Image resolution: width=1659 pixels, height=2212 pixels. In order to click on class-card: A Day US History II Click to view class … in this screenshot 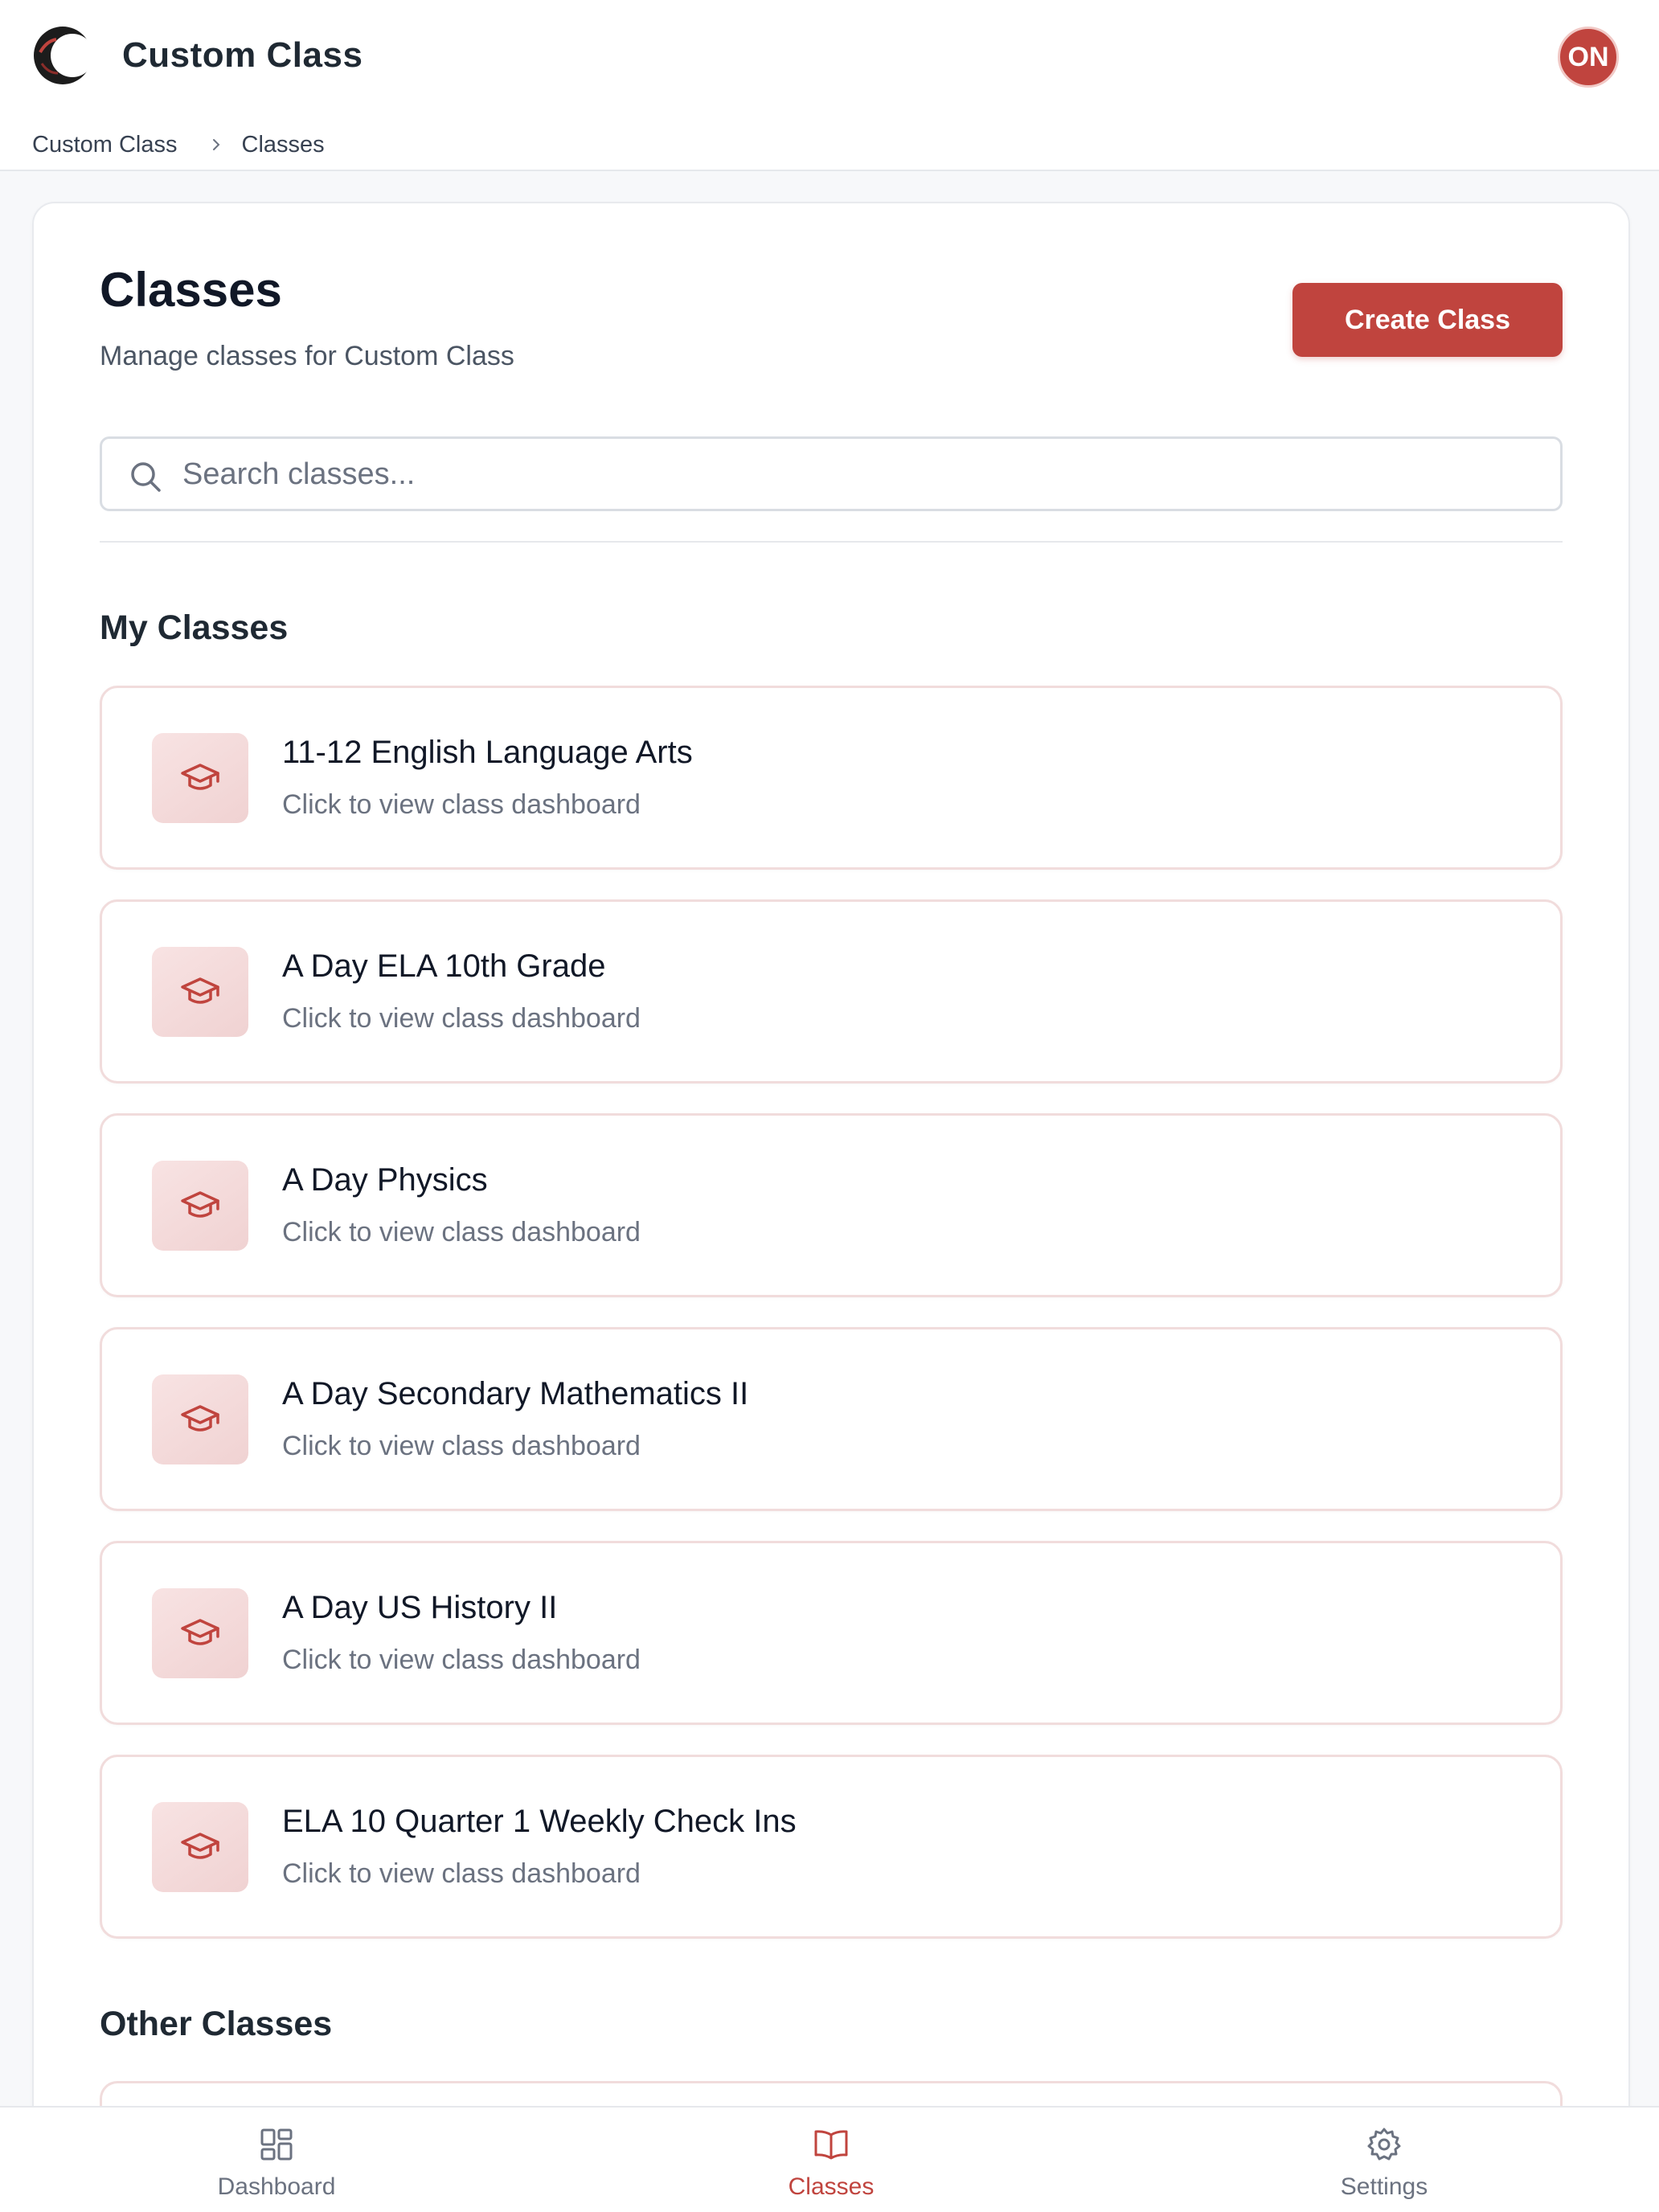, I will do `click(831, 1633)`.